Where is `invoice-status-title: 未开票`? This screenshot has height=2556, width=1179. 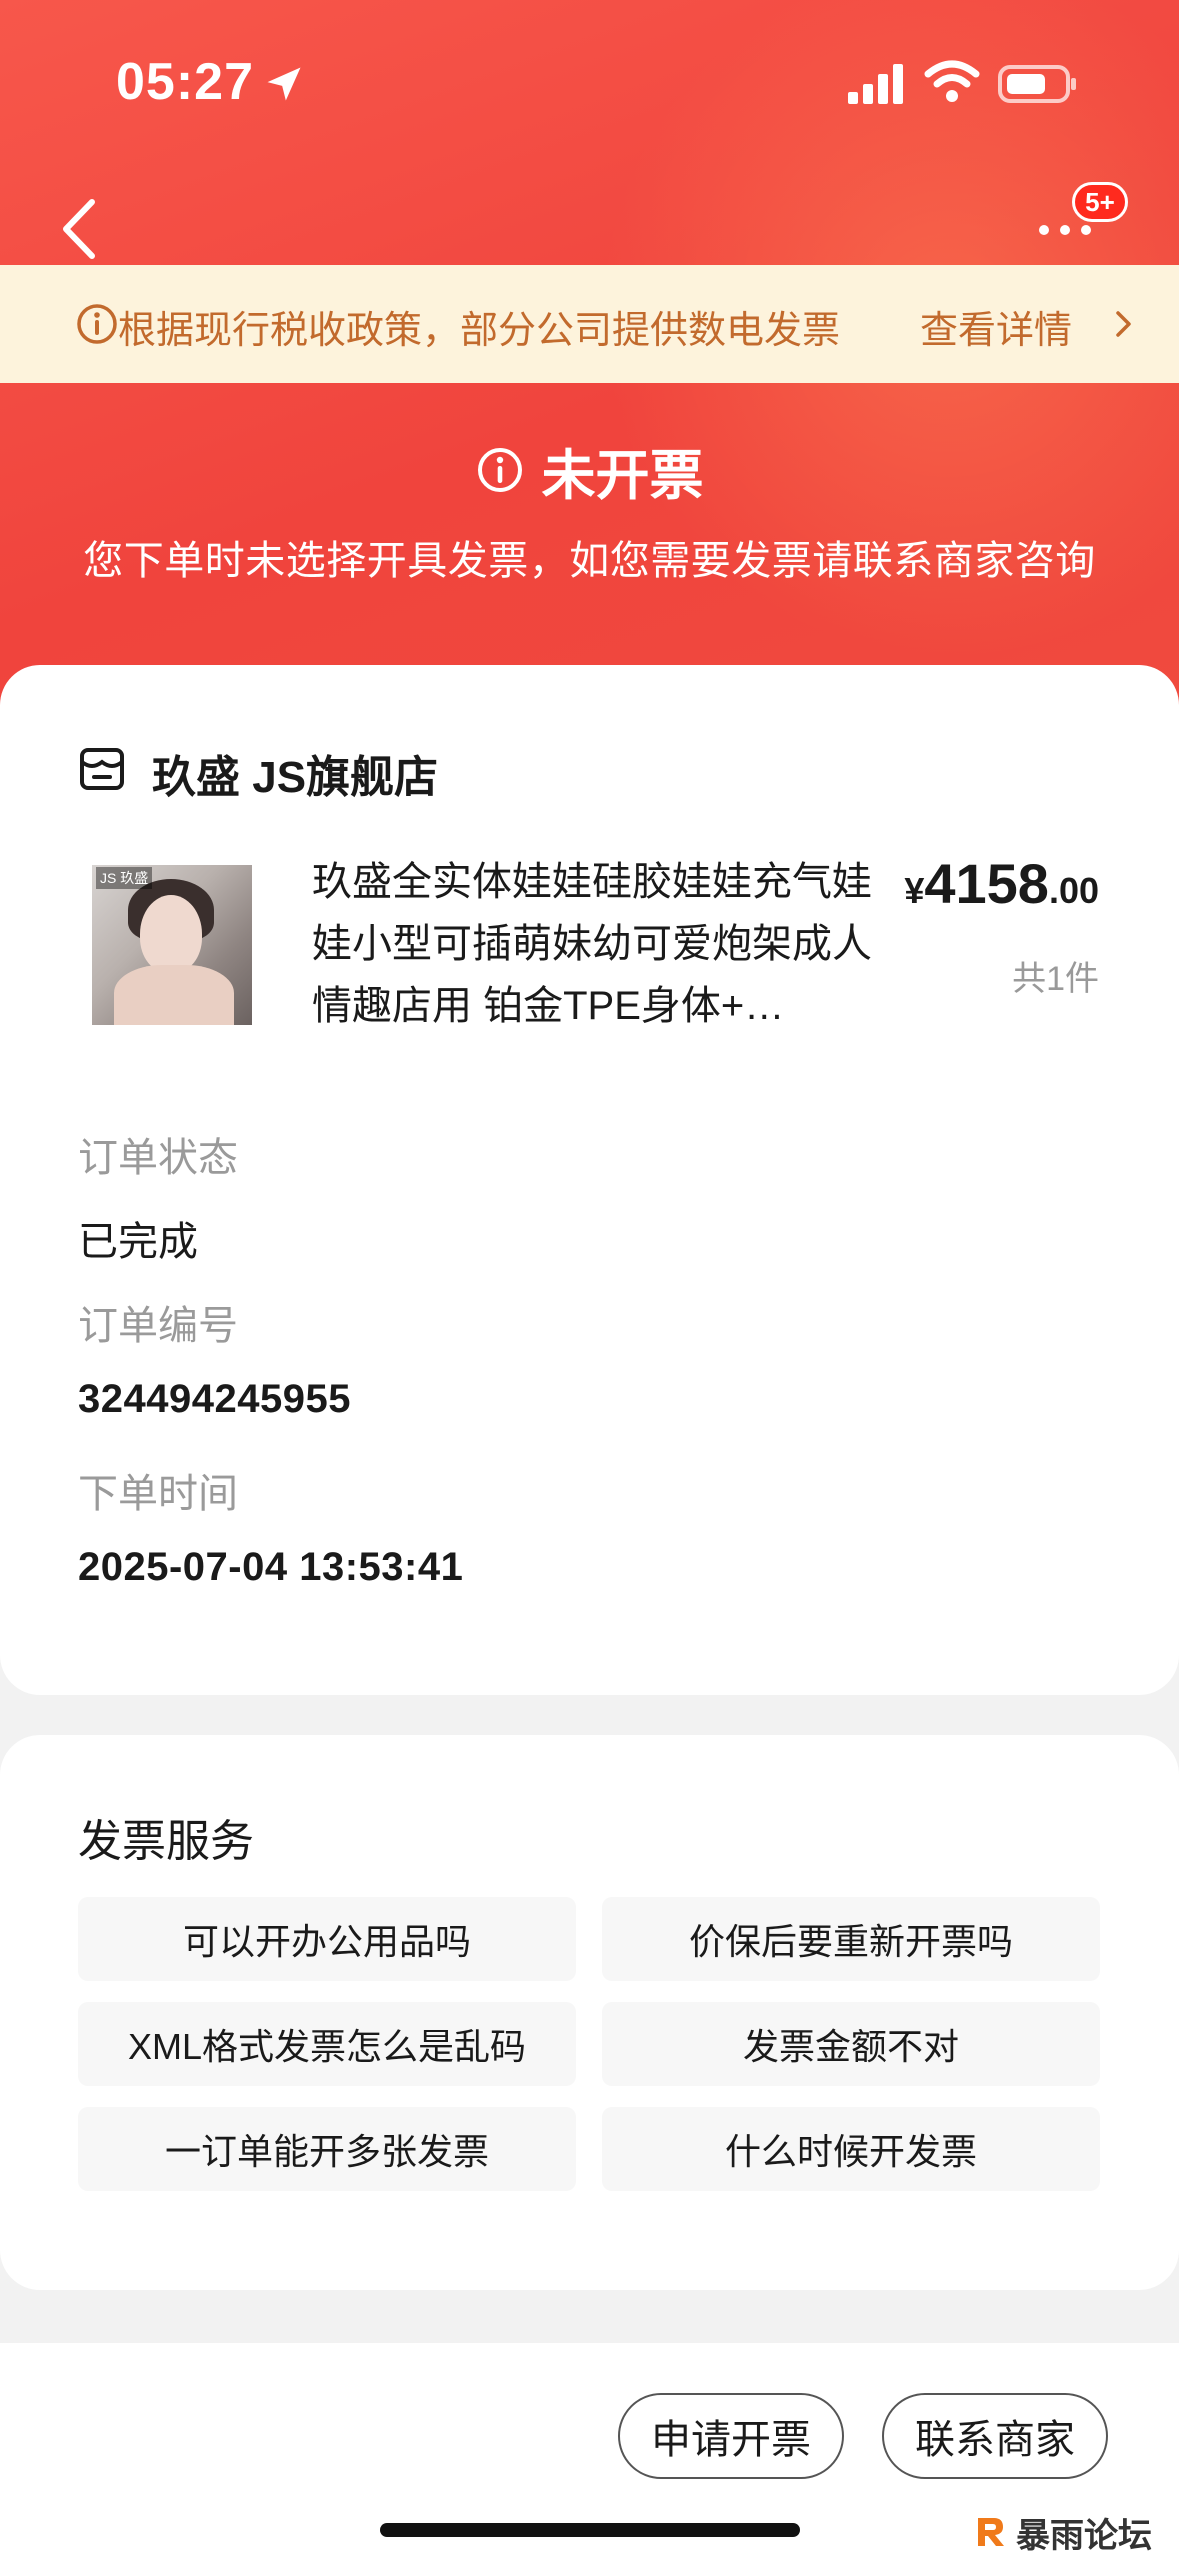
invoice-status-title: 未开票 is located at coordinates (622, 475).